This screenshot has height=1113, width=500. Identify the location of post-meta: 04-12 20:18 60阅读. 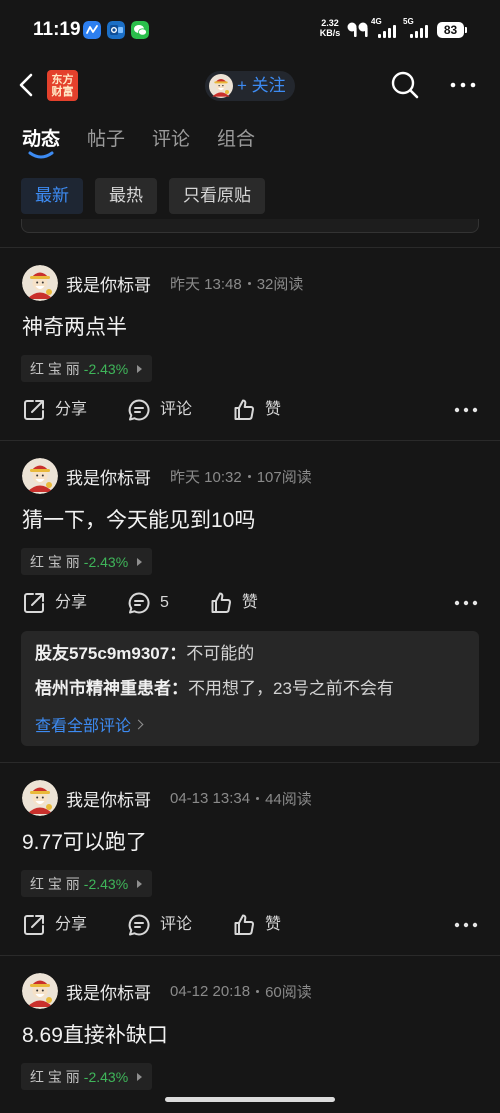
(241, 991).